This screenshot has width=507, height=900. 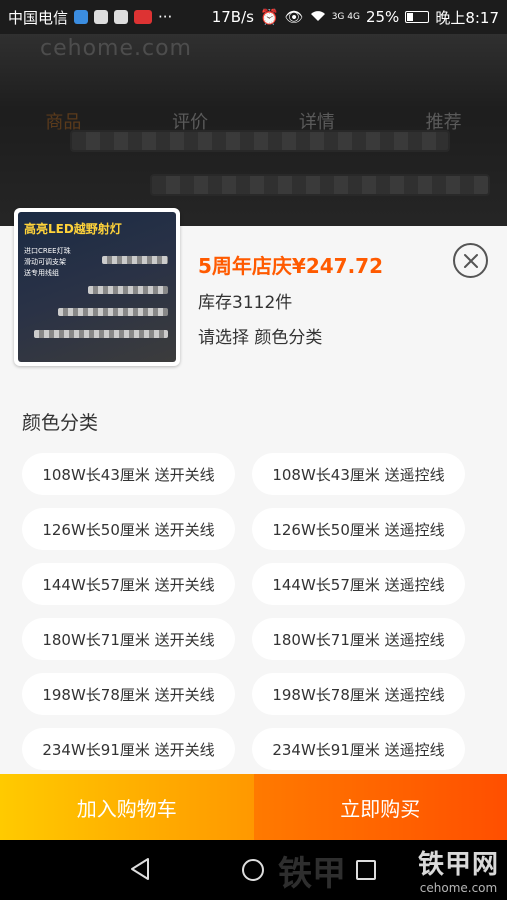 What do you see at coordinates (380, 807) in the screenshot?
I see `buy-now-button: 立即购买` at bounding box center [380, 807].